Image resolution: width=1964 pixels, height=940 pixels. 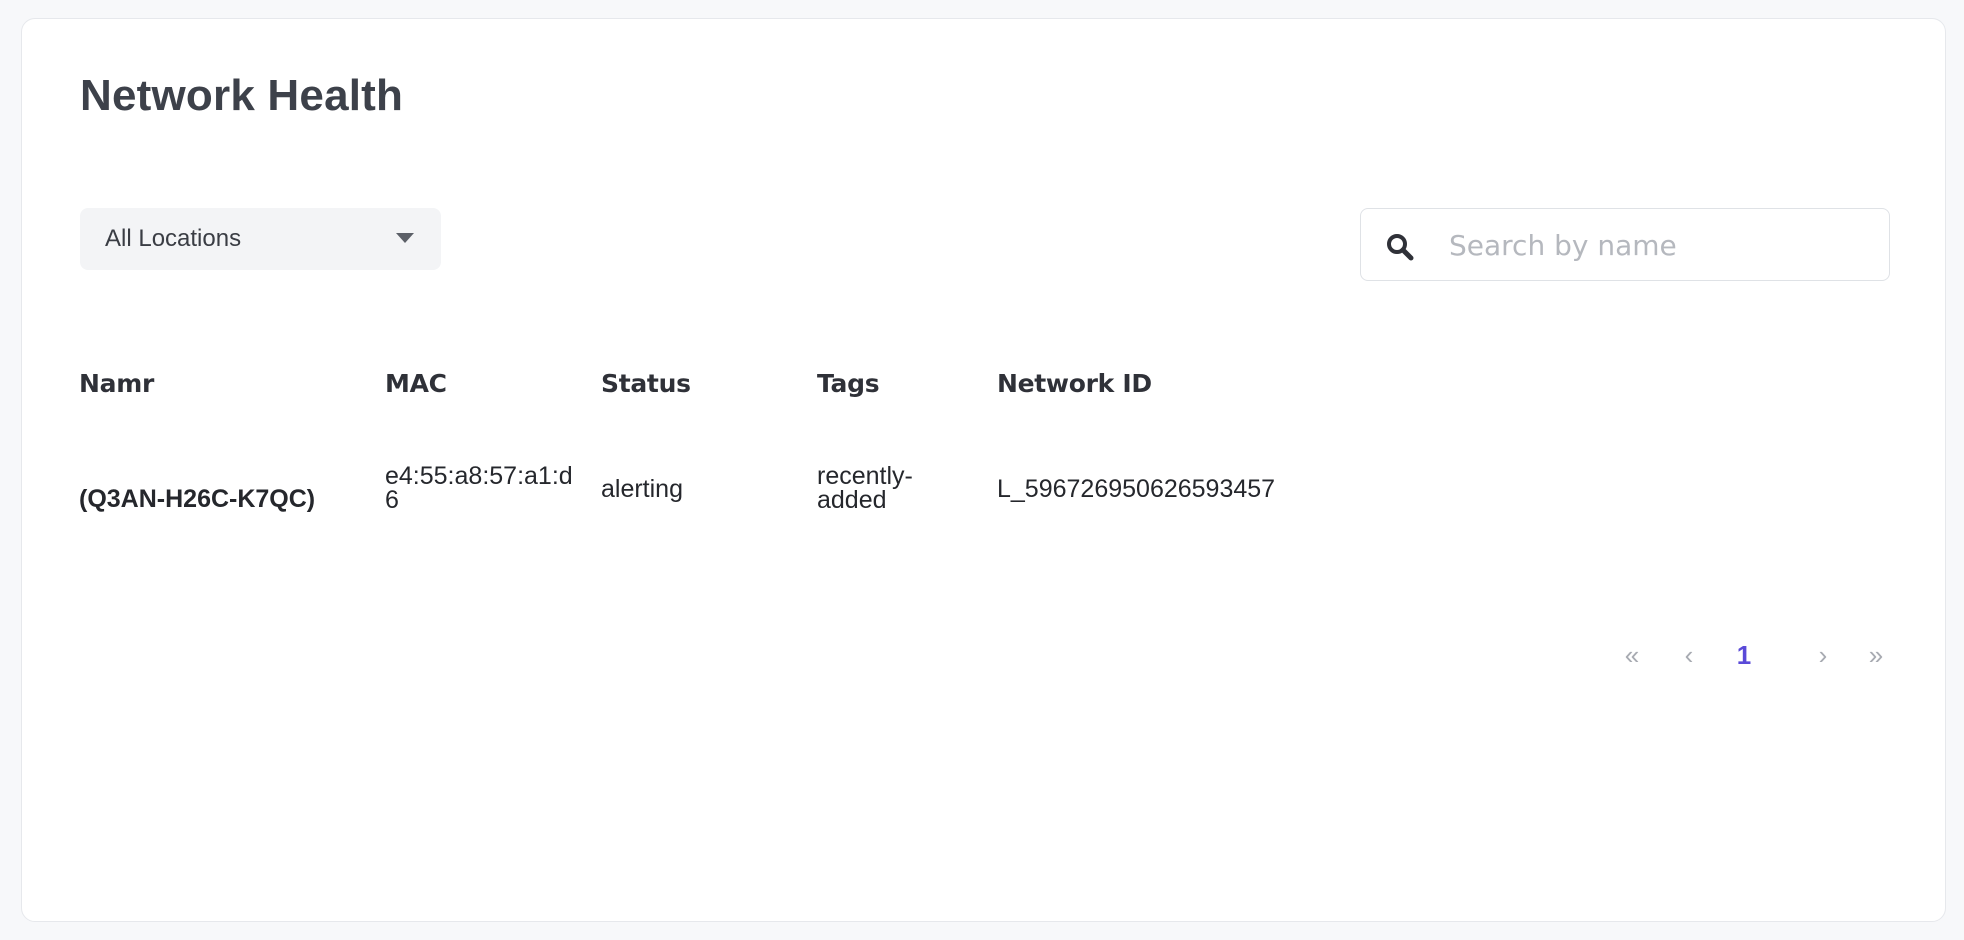 What do you see at coordinates (1823, 655) in the screenshot?
I see `next-page-icon: ›` at bounding box center [1823, 655].